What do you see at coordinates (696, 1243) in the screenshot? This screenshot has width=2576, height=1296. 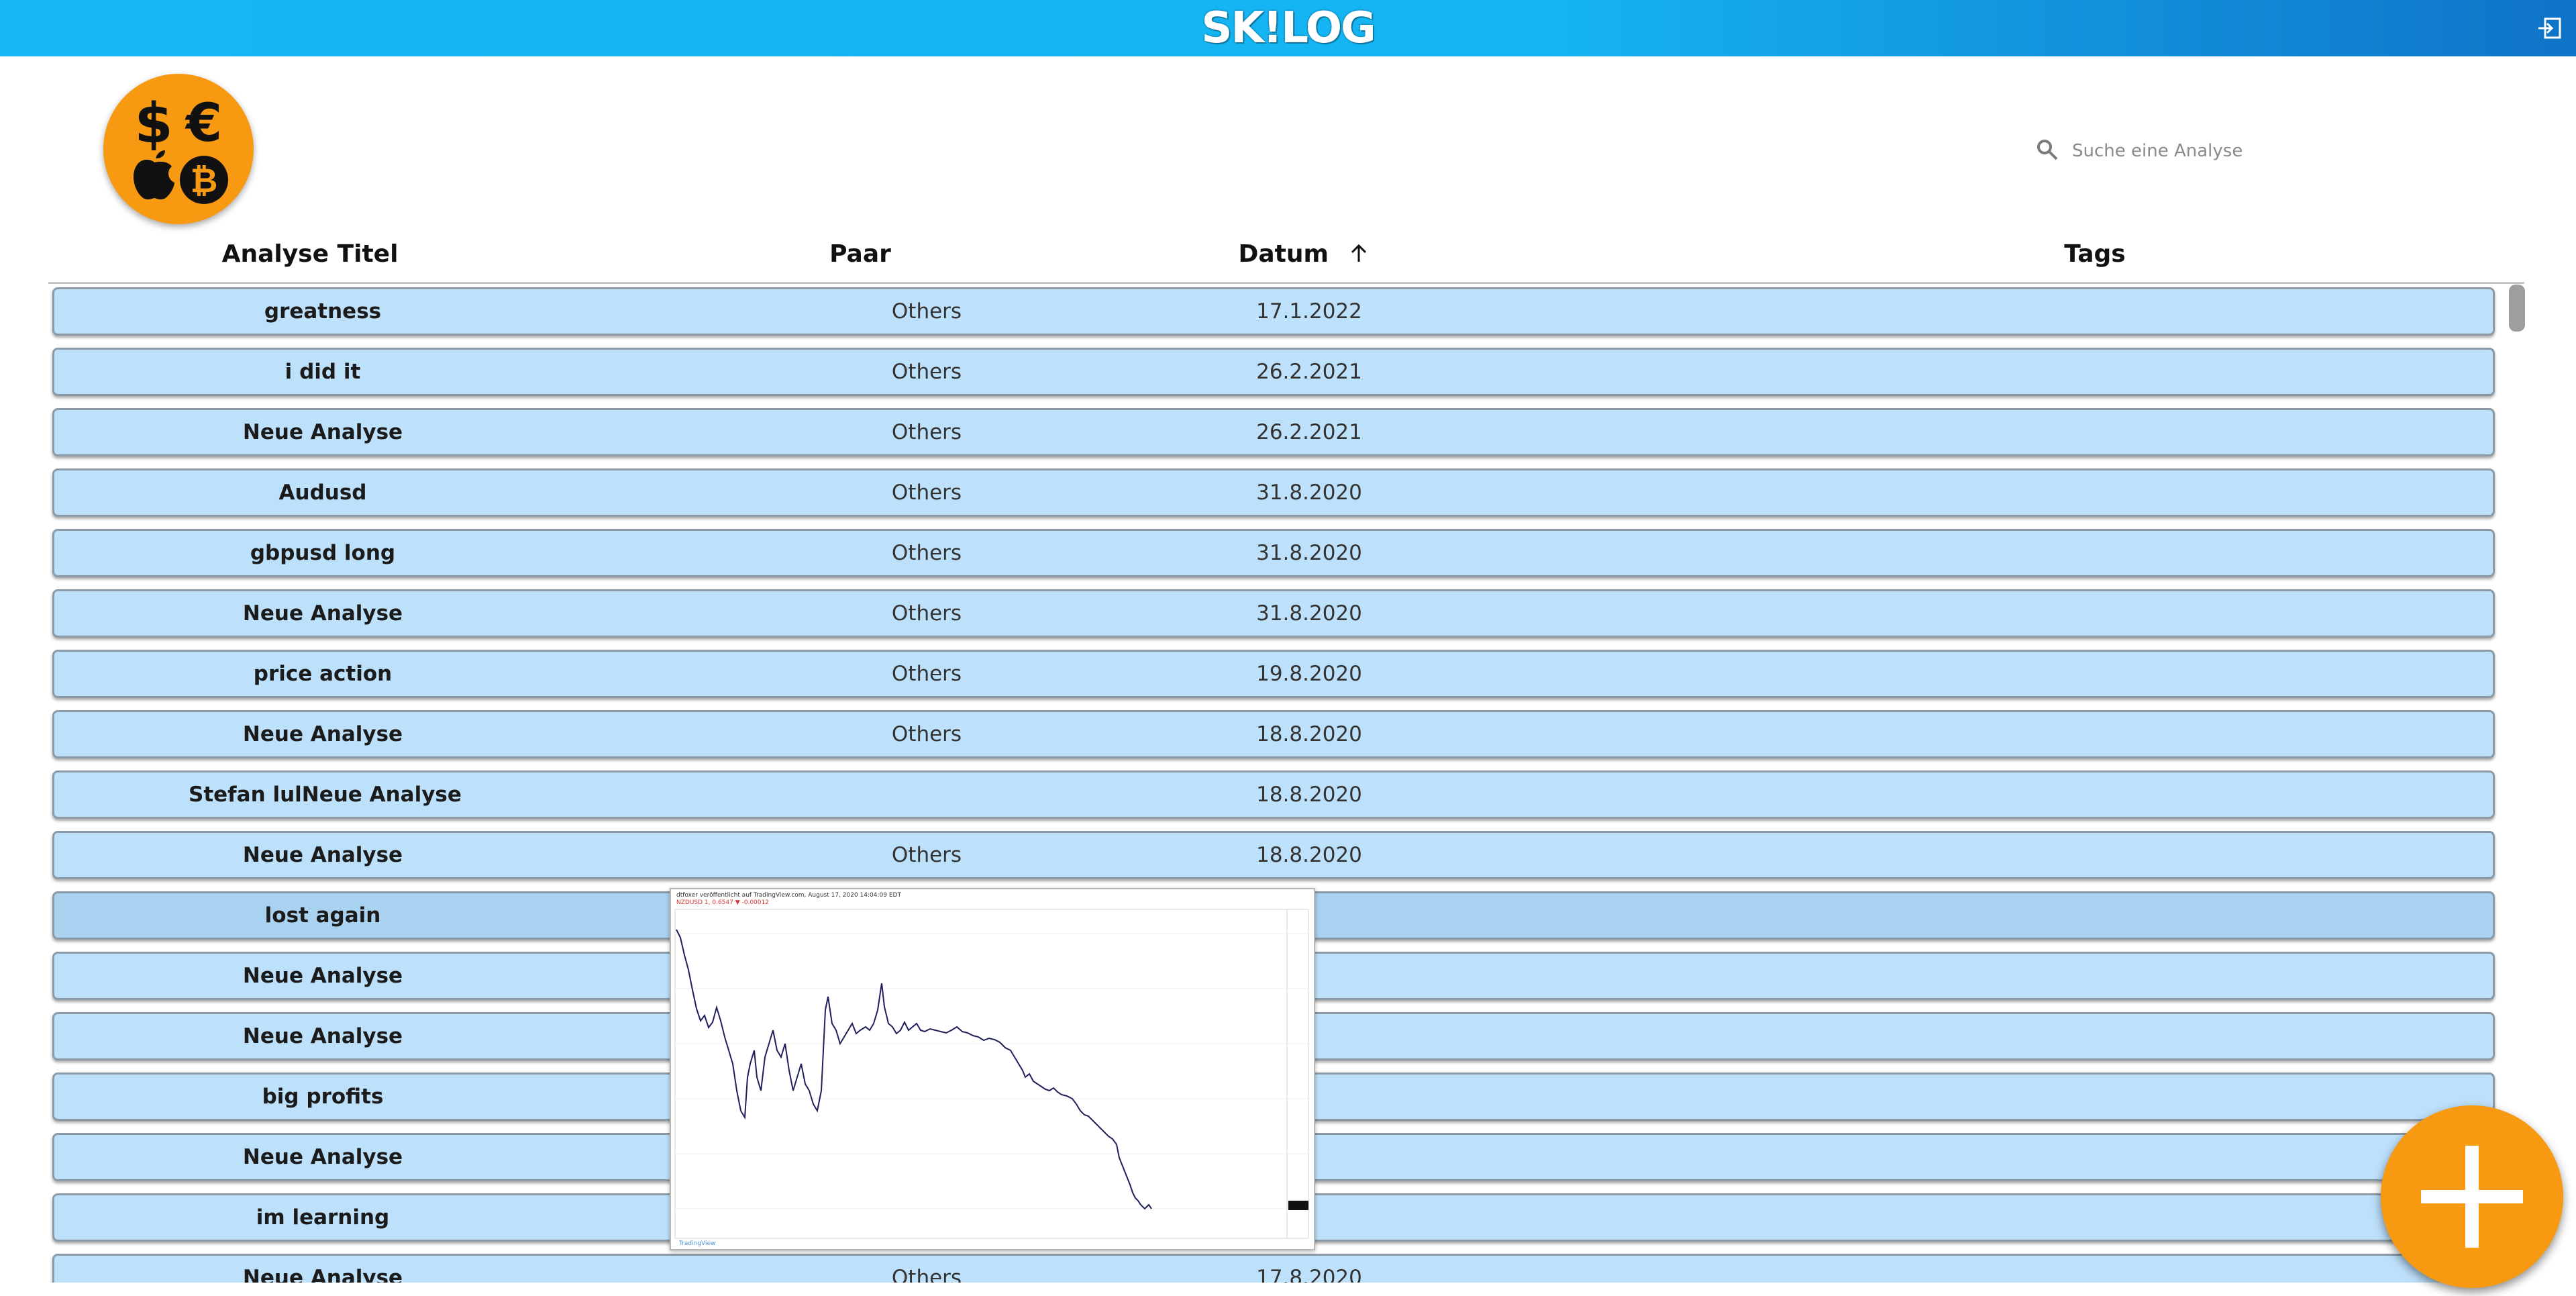 I see `preview-footer: TradingView` at bounding box center [696, 1243].